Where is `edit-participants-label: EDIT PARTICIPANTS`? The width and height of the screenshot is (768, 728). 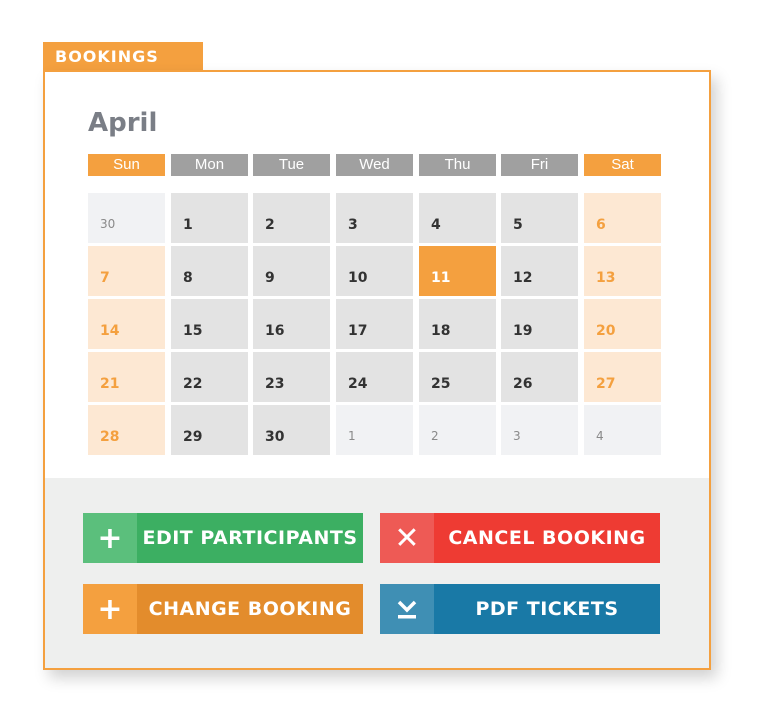
edit-participants-label: EDIT PARTICIPANTS is located at coordinates (250, 538).